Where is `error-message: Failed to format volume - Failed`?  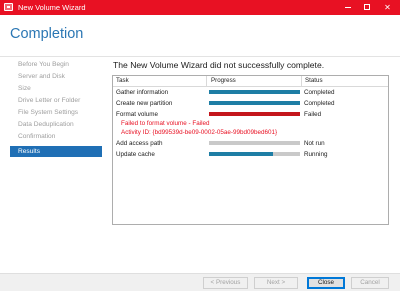 error-message: Failed to format volume - Failed is located at coordinates (165, 123).